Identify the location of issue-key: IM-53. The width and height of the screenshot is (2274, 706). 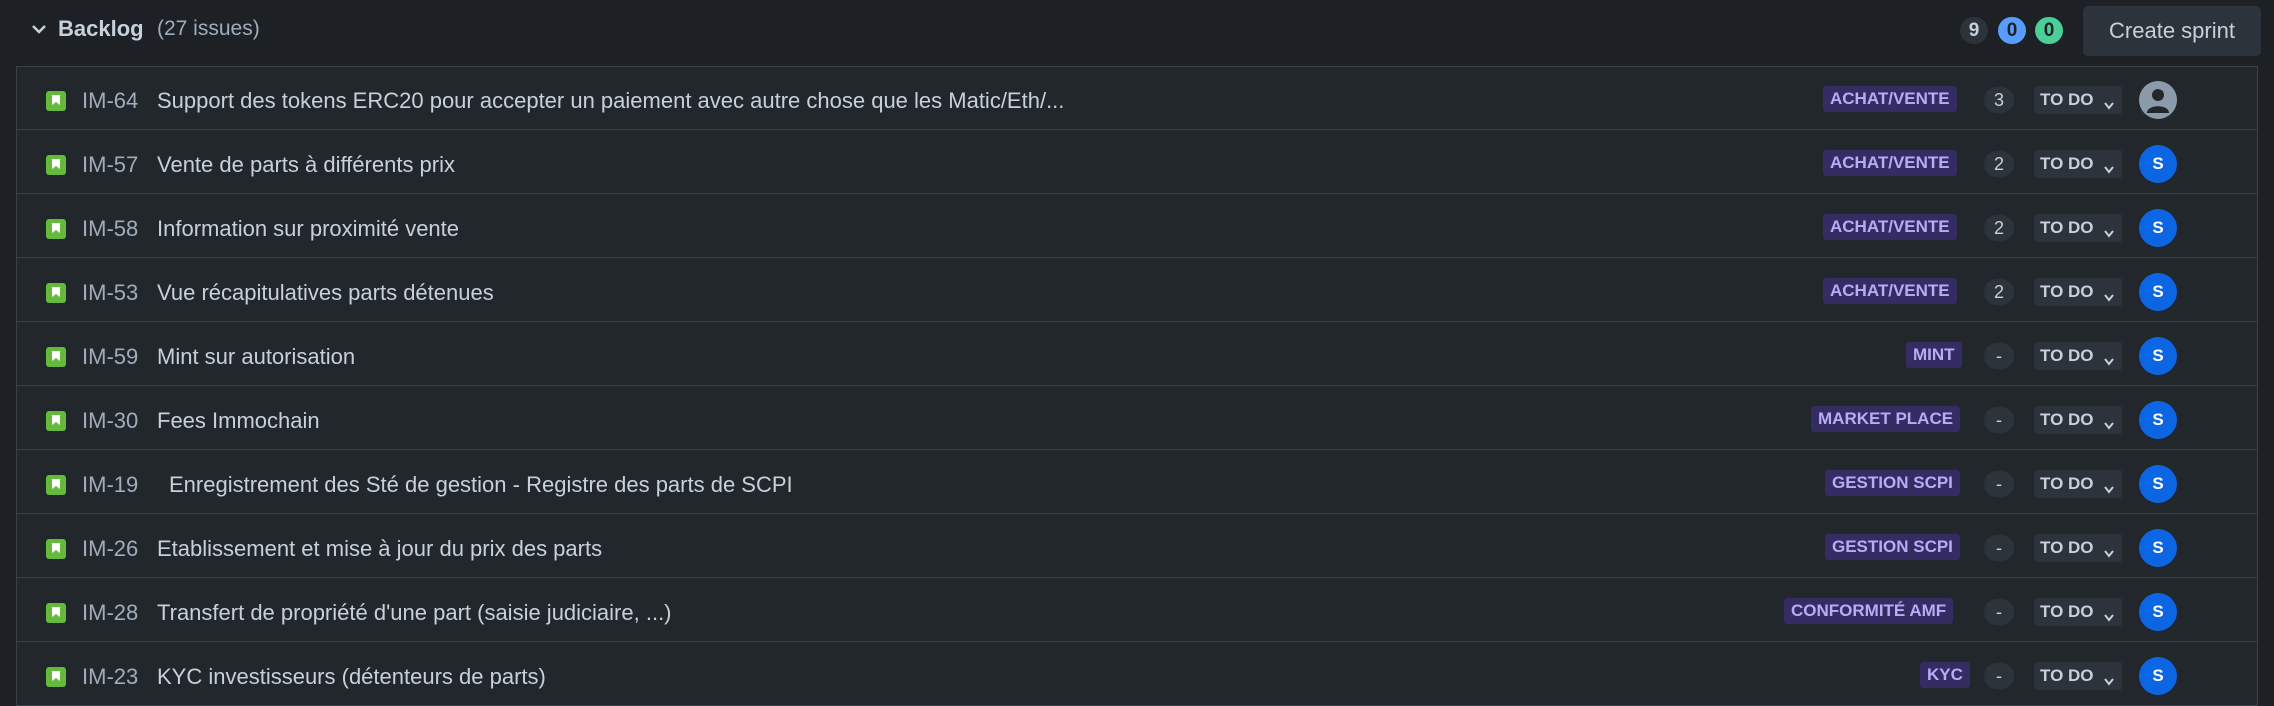
(110, 293).